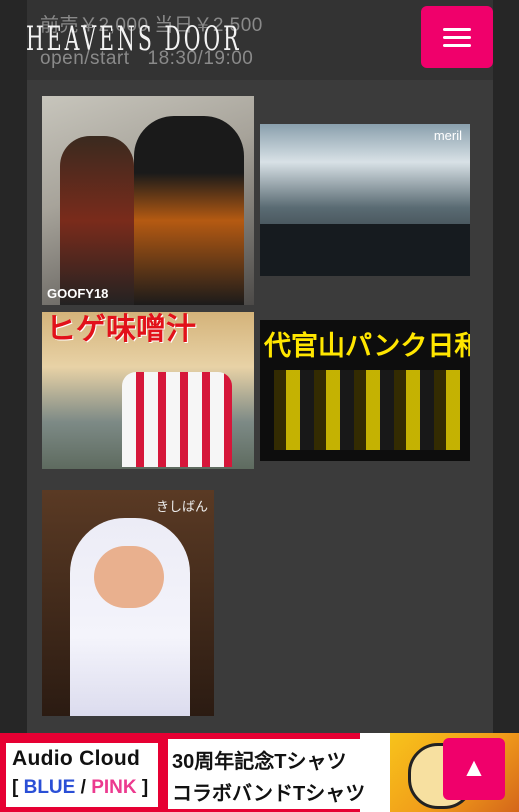 This screenshot has height=812, width=519. What do you see at coordinates (78, 293) in the screenshot?
I see `performer-caption: GOOFY18` at bounding box center [78, 293].